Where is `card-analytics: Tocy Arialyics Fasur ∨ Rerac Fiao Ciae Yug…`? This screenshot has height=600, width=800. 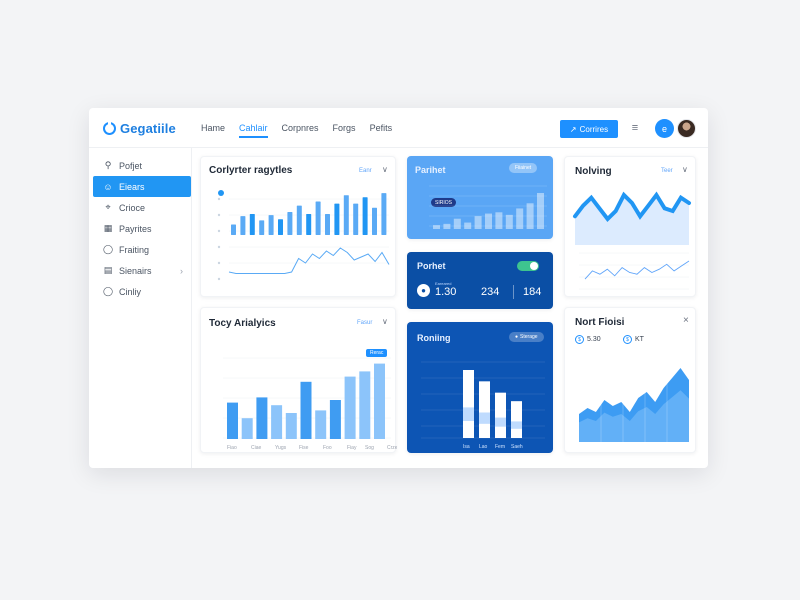
card-analytics: Tocy Arialyics Fasur ∨ Rerac Fiao Ciae Yug… is located at coordinates (298, 380).